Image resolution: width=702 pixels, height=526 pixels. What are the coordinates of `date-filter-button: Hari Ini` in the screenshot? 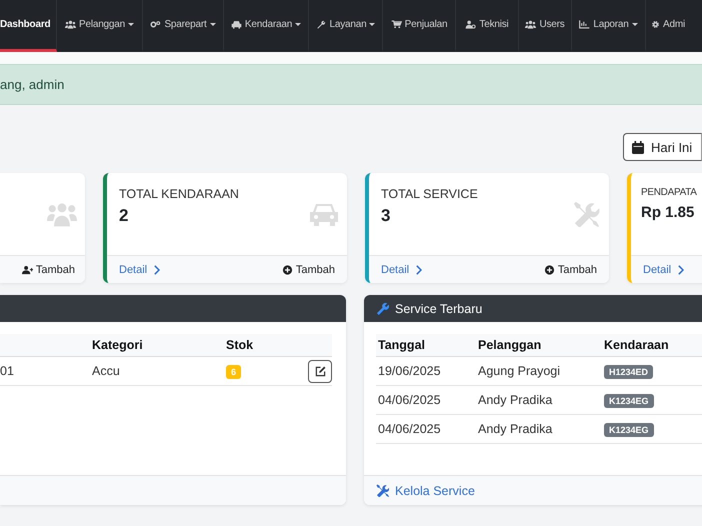 It's located at (662, 147).